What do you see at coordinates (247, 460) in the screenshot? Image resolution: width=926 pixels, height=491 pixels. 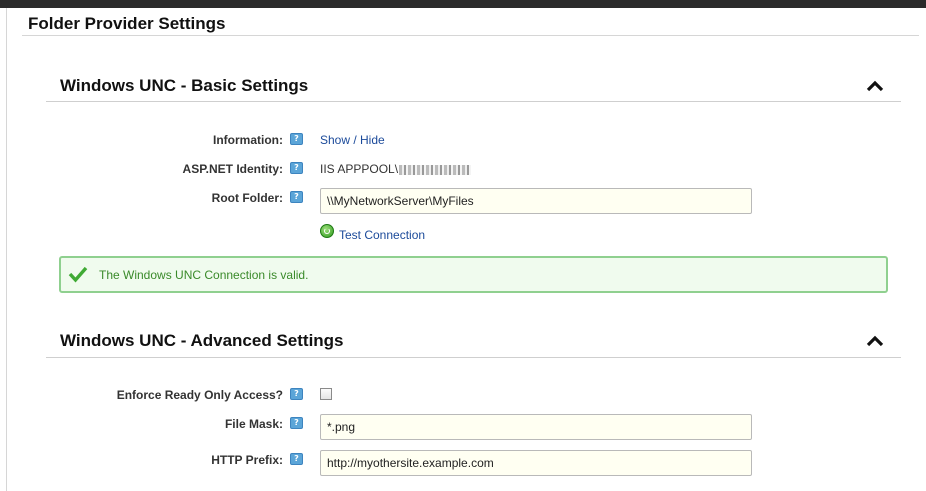 I see `http-prefix-label: HTTP Prefix:` at bounding box center [247, 460].